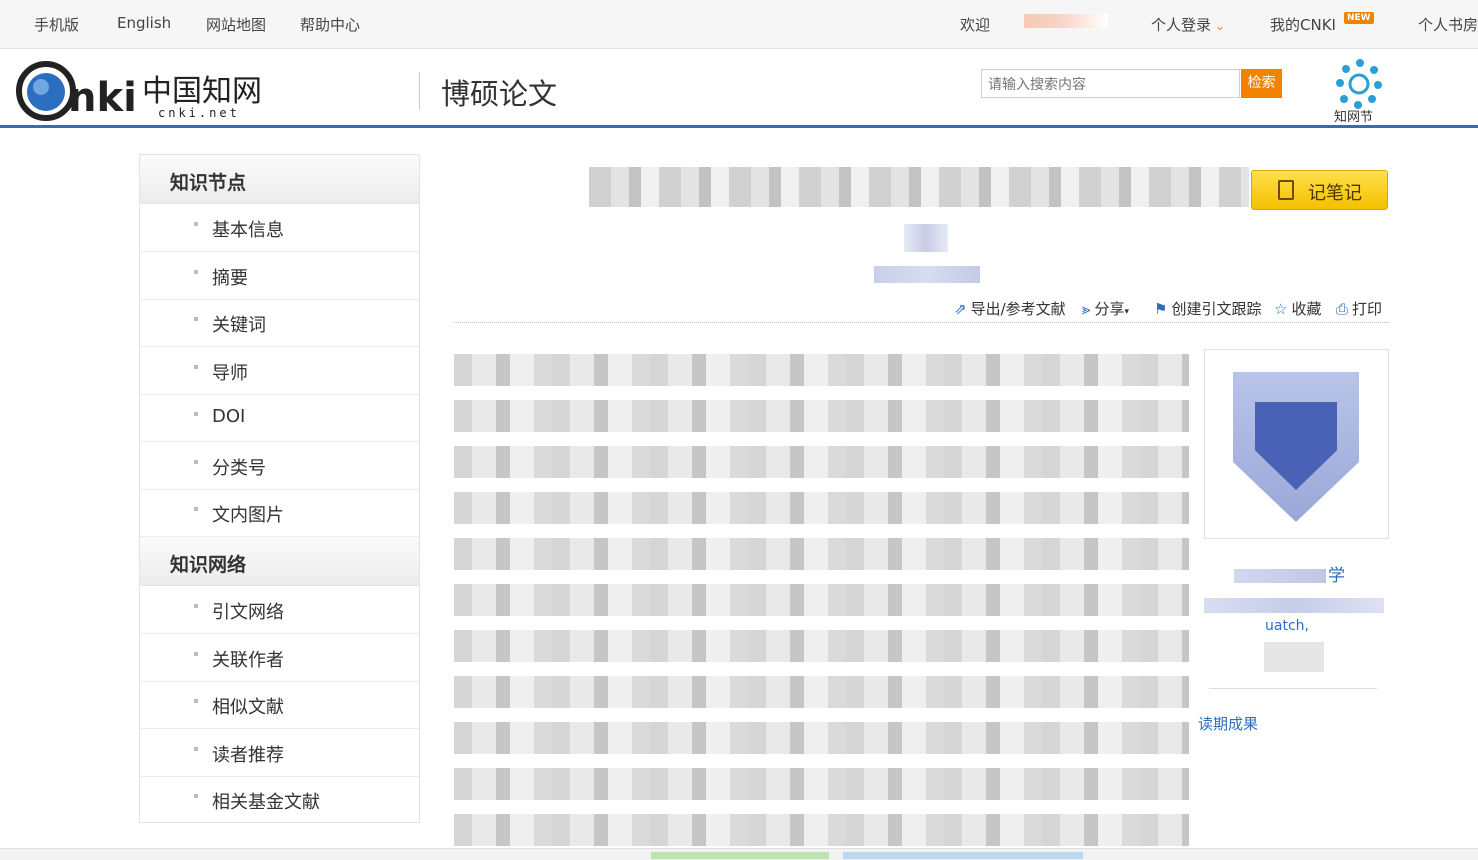 Image resolution: width=1478 pixels, height=860 pixels. I want to click on sidebar-item-label: 引文网络, so click(248, 612).